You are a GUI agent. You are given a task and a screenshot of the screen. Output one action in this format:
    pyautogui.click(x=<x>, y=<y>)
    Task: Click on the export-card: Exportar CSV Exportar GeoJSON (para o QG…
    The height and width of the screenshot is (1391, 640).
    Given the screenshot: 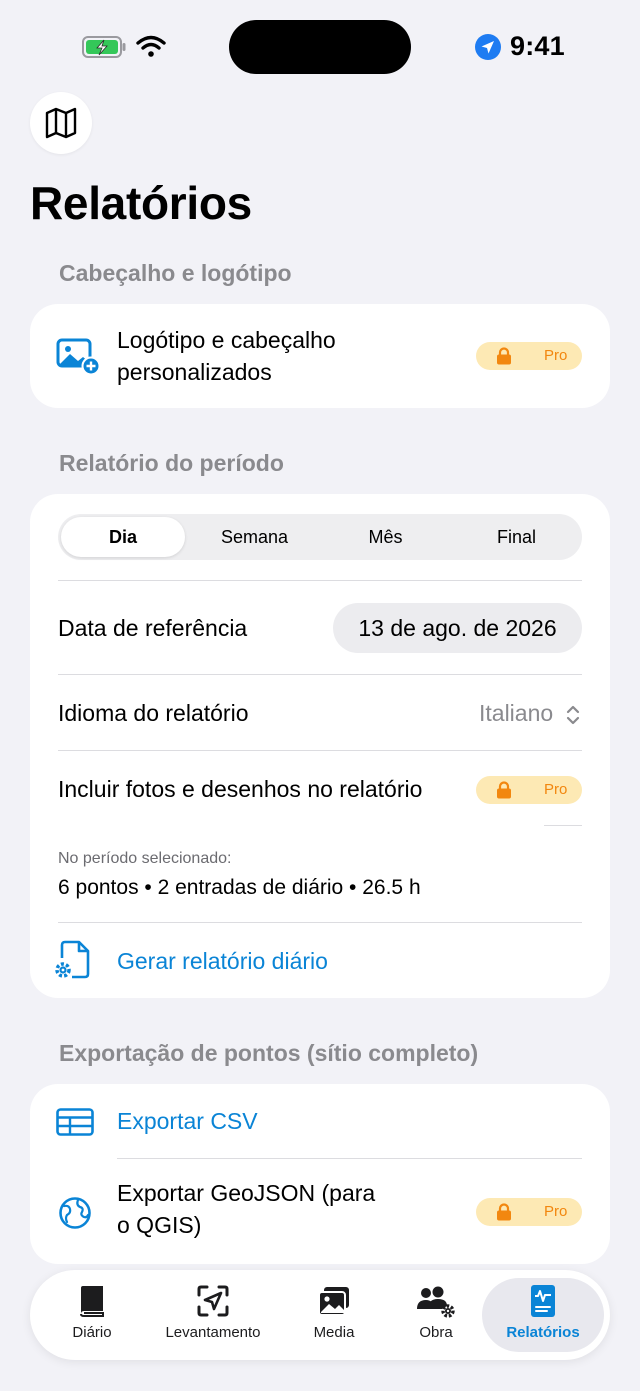 What is the action you would take?
    pyautogui.click(x=320, y=1174)
    